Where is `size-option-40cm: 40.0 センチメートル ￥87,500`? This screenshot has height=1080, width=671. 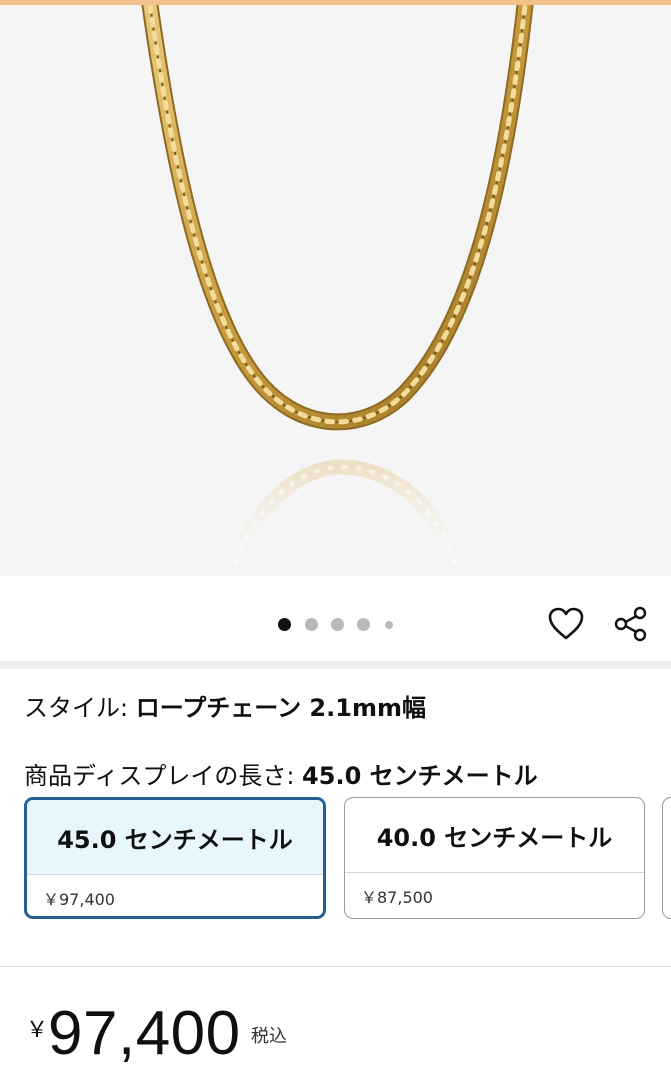 size-option-40cm: 40.0 センチメートル ￥87,500 is located at coordinates (494, 858).